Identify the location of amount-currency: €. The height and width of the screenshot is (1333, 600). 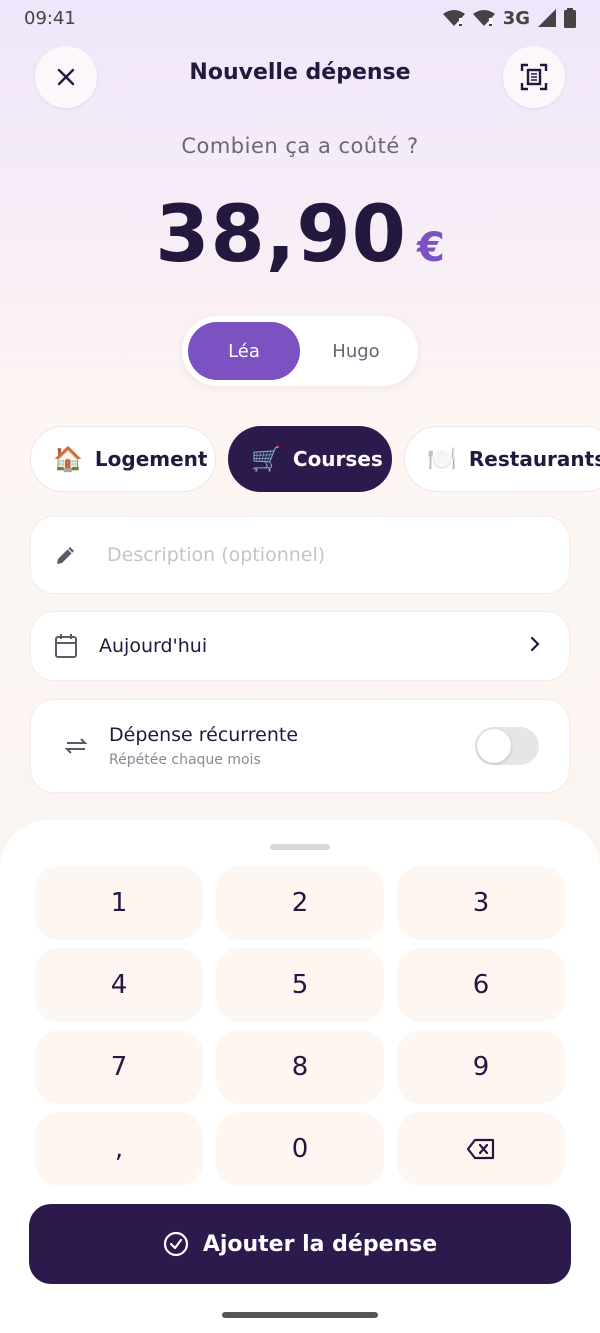
(430, 248).